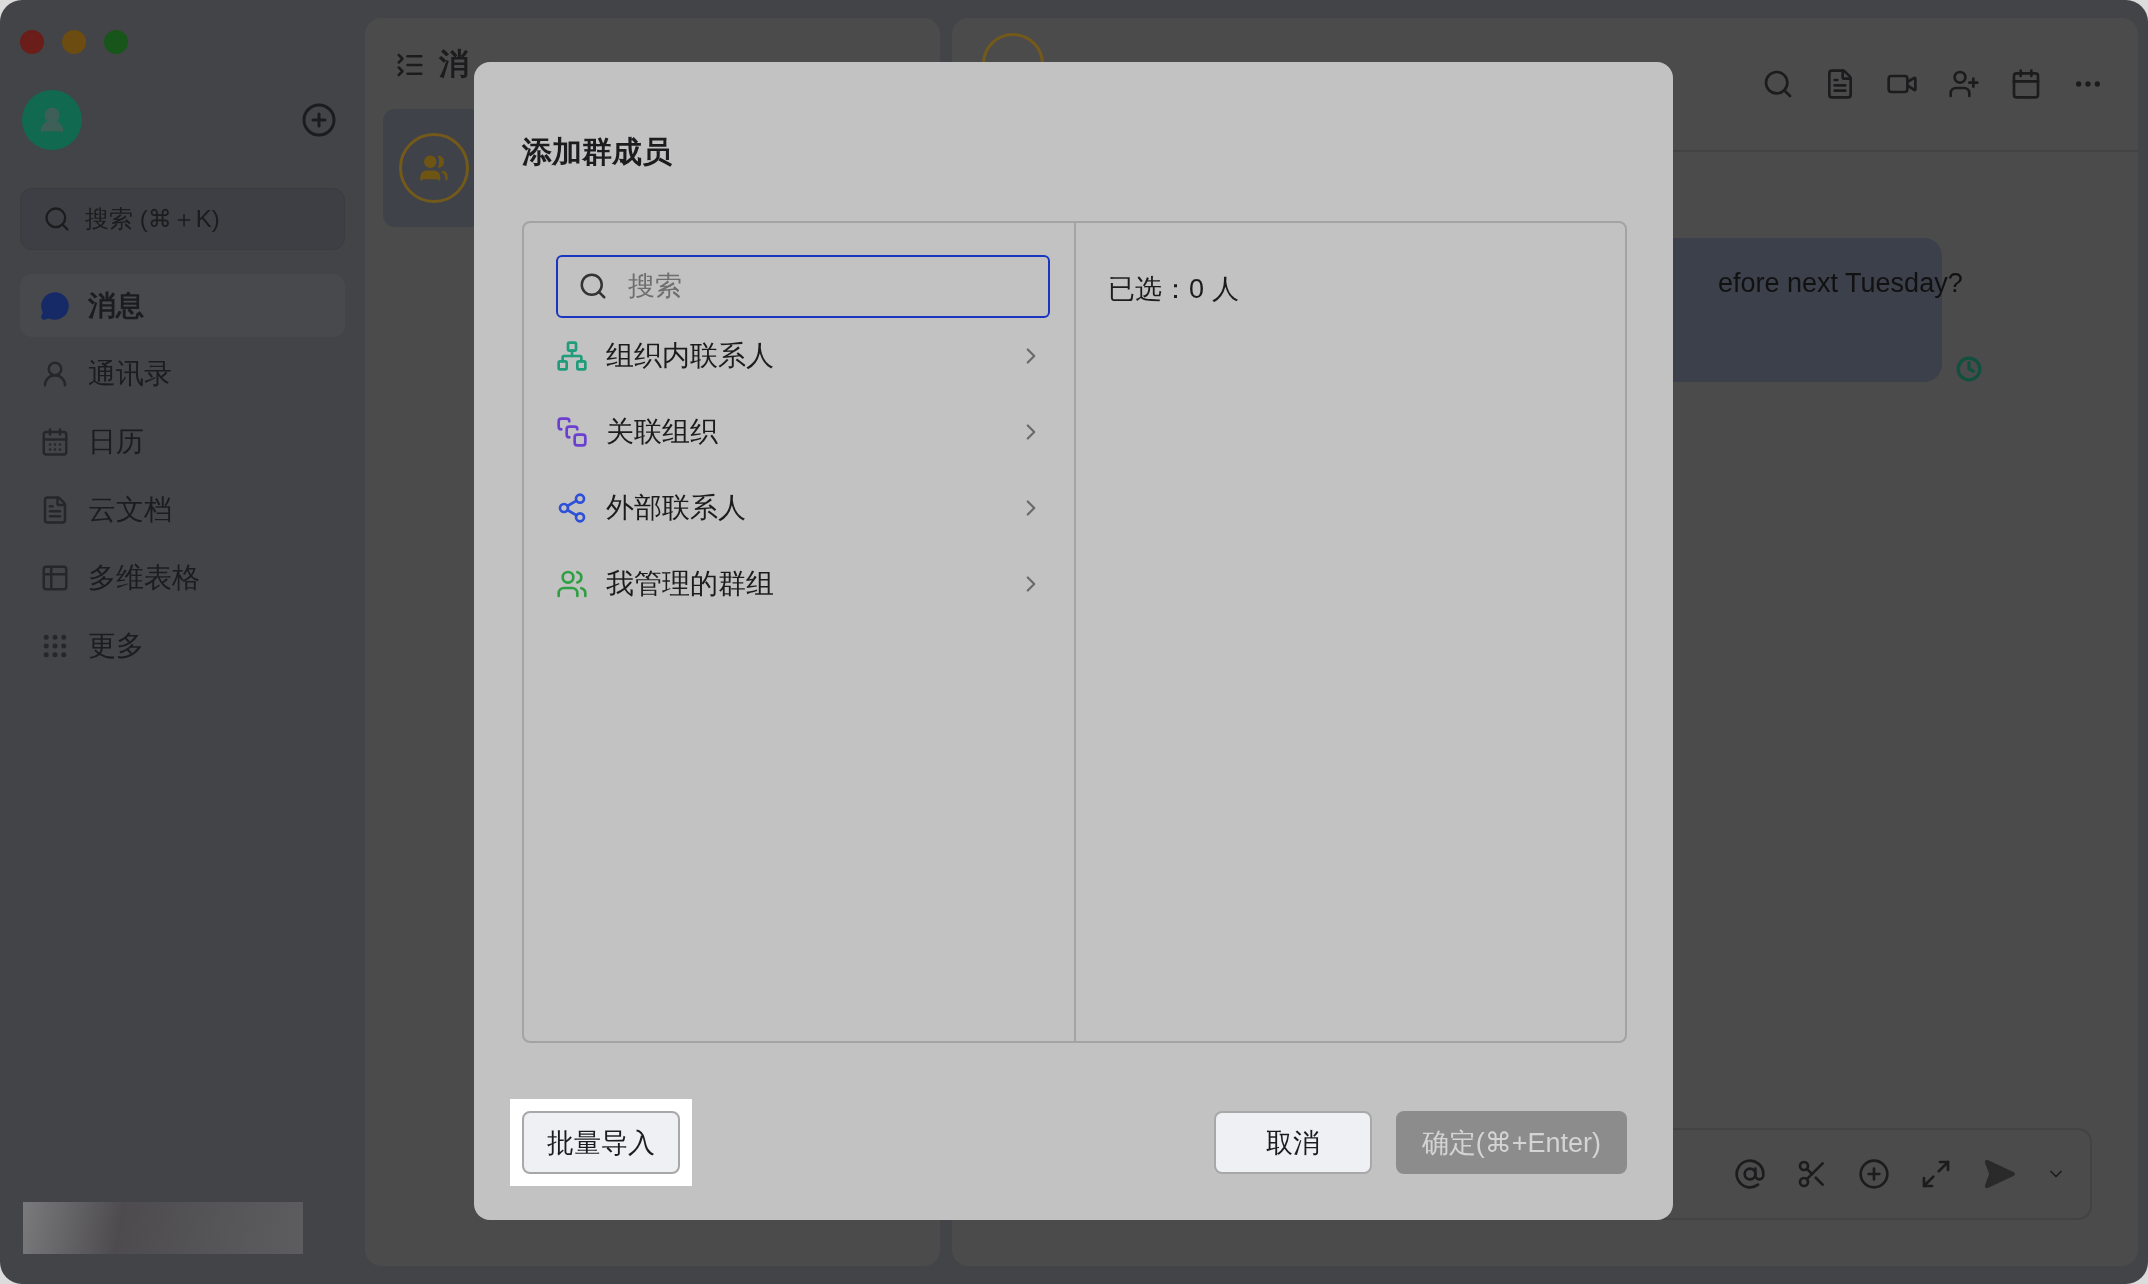  Describe the element at coordinates (1969, 369) in the screenshot. I see `clock-icon` at that location.